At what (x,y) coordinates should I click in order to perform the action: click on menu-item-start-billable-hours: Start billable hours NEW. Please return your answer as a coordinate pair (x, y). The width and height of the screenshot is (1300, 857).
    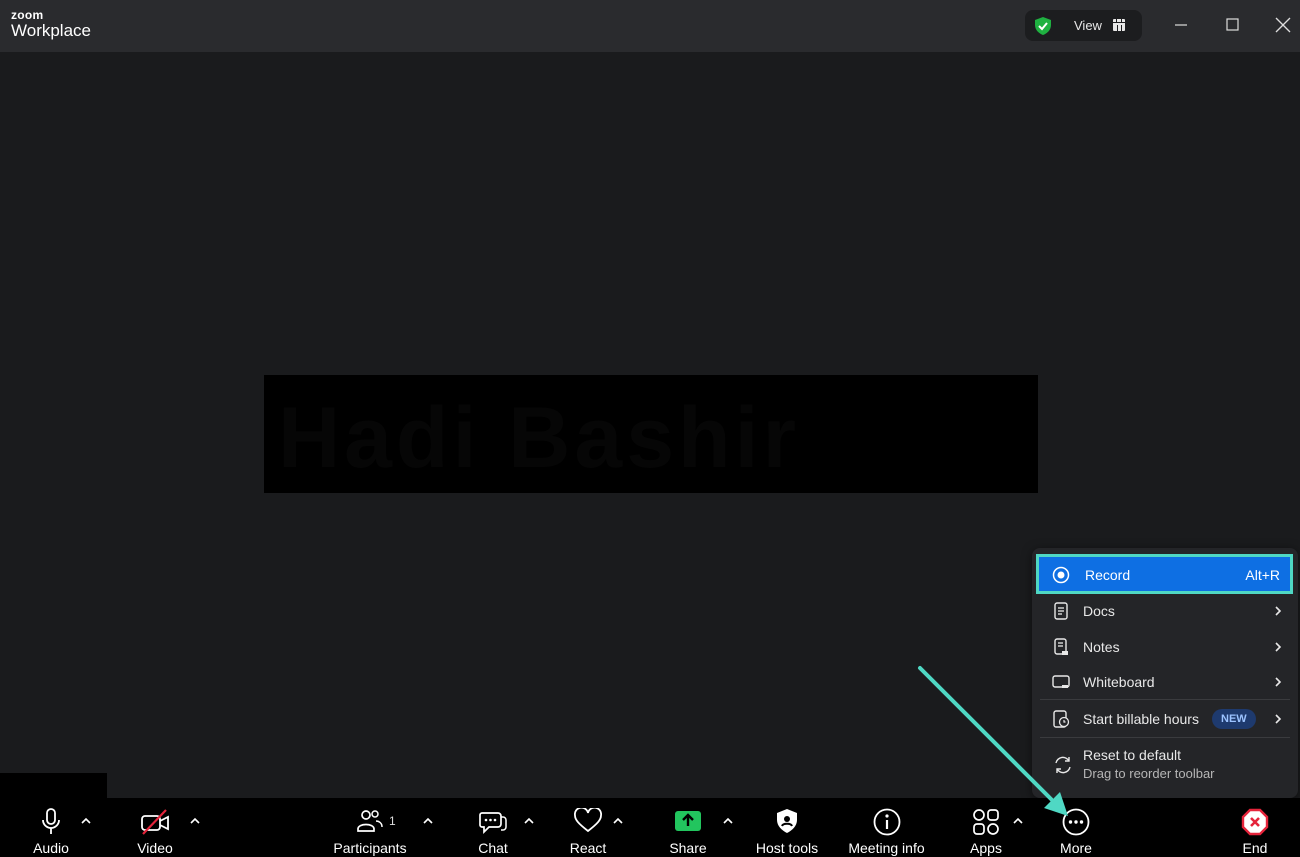
    Looking at the image, I should click on (1165, 719).